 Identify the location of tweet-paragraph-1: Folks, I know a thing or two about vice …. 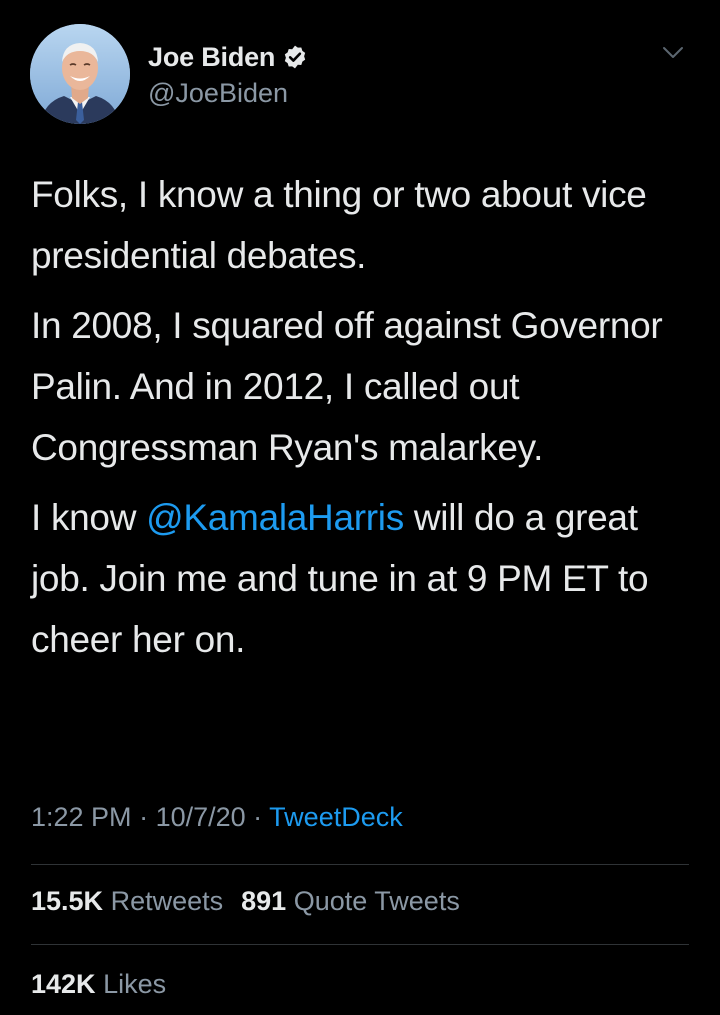
(339, 225).